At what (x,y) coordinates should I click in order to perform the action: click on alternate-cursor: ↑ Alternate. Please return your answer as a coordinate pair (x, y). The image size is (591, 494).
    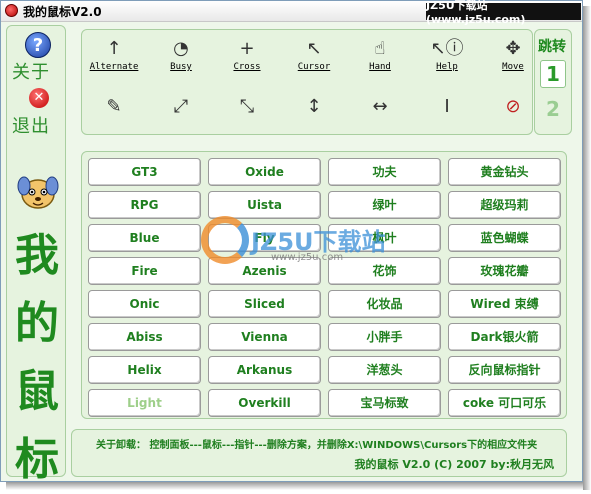
    Looking at the image, I should click on (114, 58).